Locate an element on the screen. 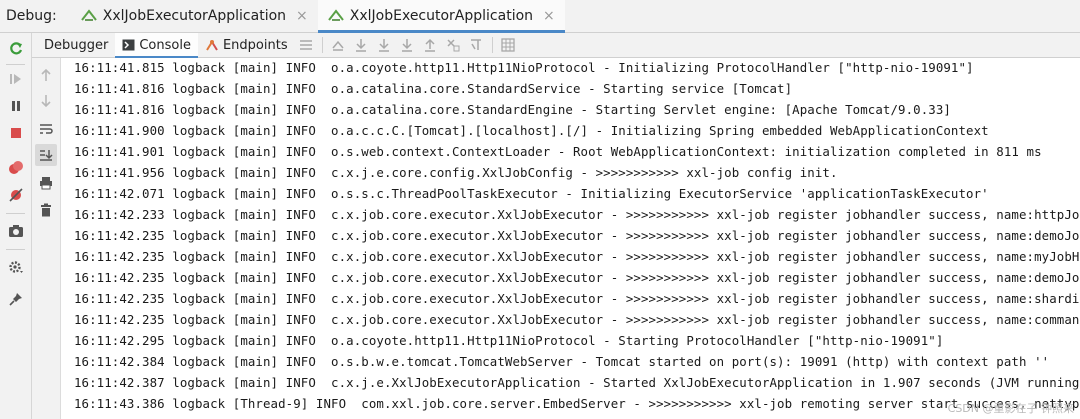 The height and width of the screenshot is (419, 1080). screenshot-button is located at coordinates (15, 230).